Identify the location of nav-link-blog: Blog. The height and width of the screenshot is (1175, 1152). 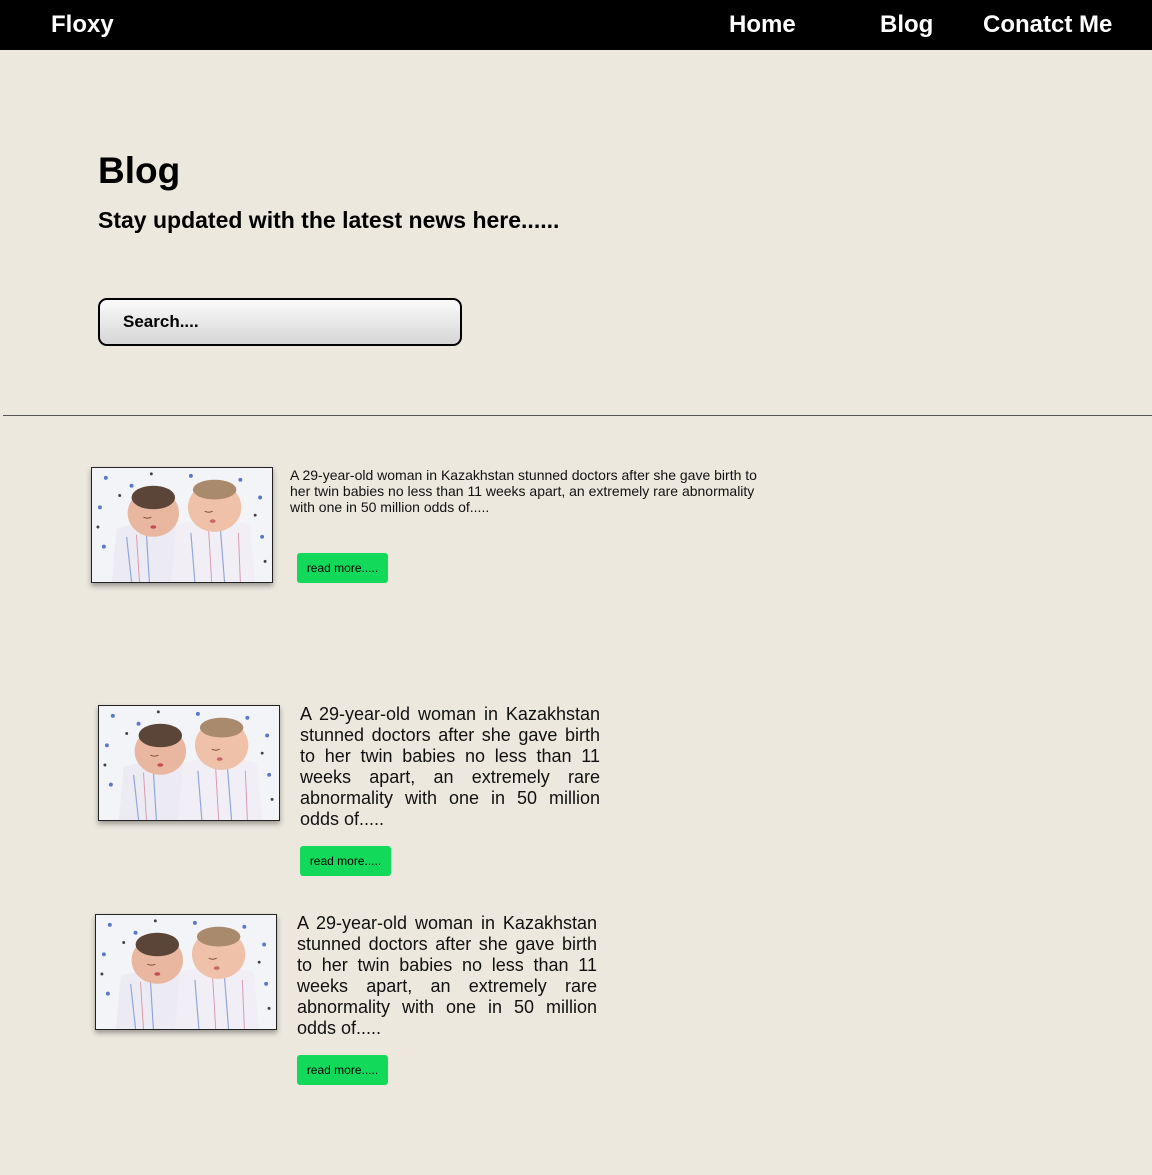
(906, 25).